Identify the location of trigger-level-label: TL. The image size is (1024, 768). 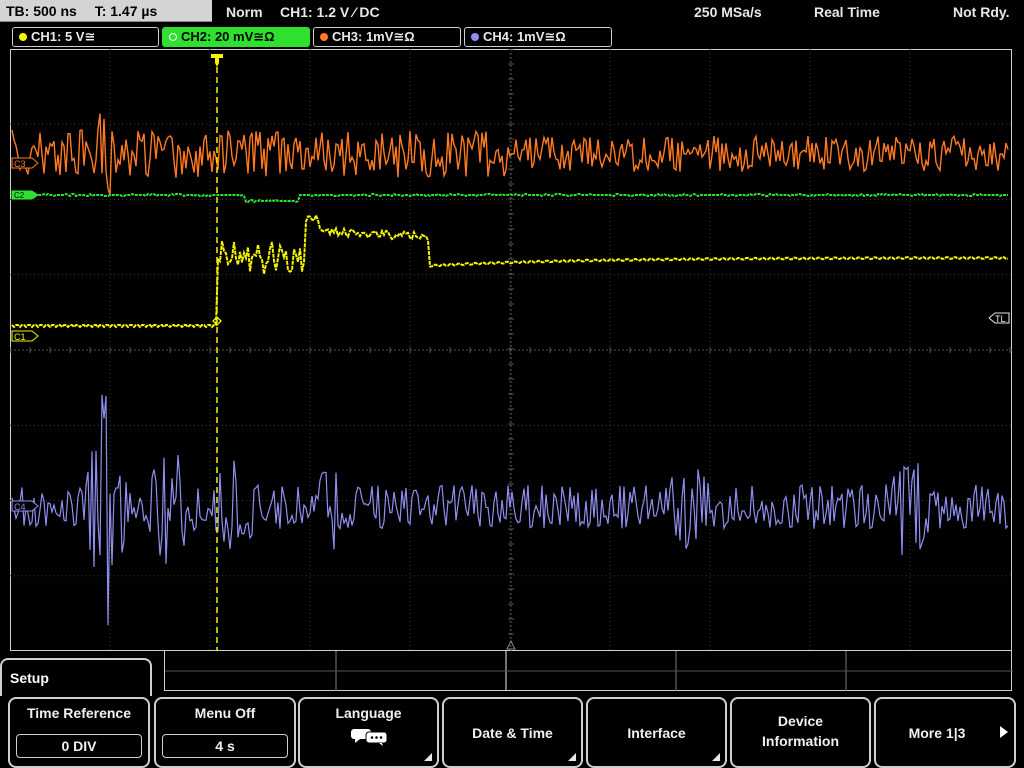
(1000, 319).